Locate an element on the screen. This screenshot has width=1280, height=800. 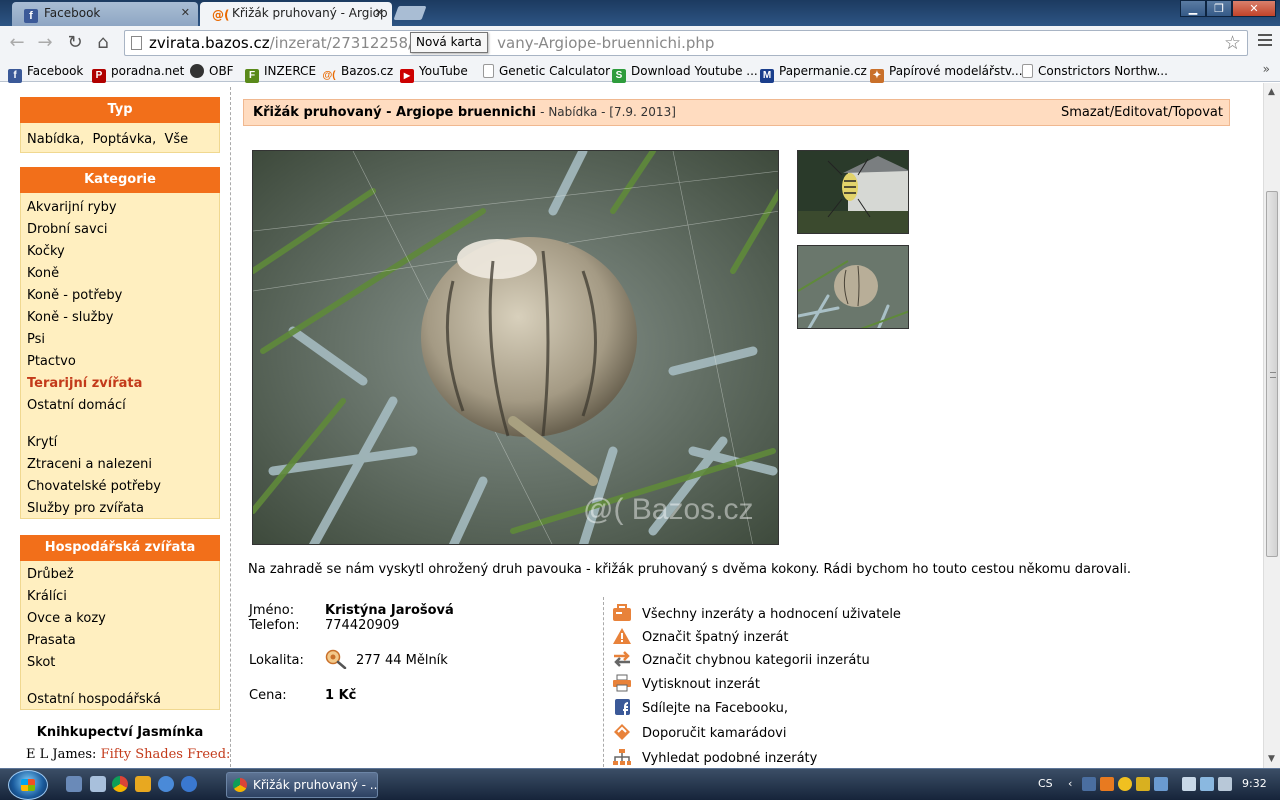
tray-network-icon is located at coordinates (1161, 784).